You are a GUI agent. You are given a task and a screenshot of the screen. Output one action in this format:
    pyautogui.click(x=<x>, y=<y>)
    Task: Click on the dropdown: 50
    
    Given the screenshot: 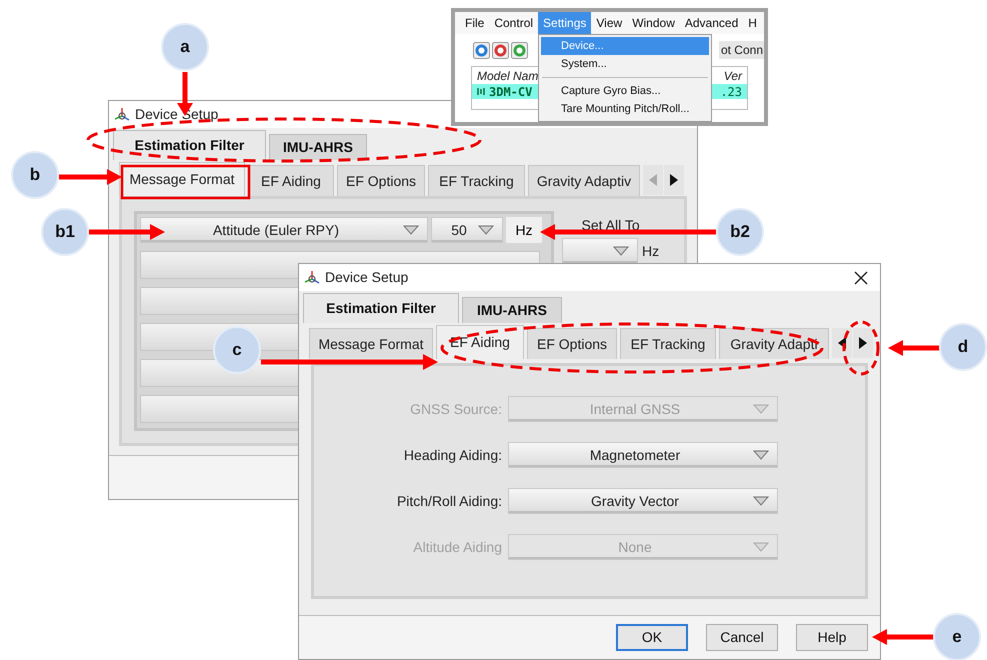 What is the action you would take?
    pyautogui.click(x=467, y=230)
    